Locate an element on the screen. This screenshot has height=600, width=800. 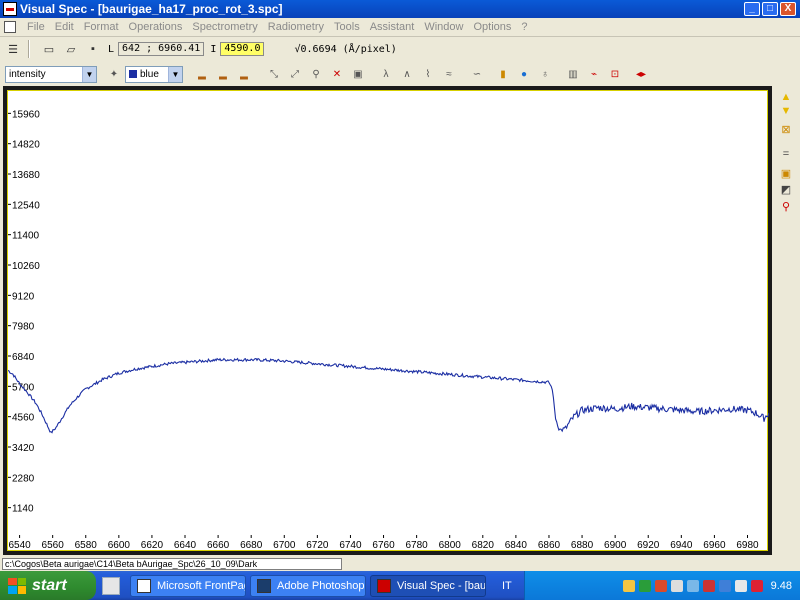
arrow-left-right-icon: ◂▸ is located at coordinates (641, 74).